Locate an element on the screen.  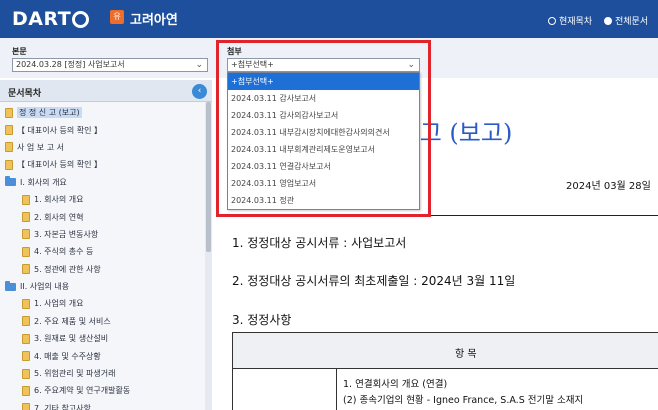
toc-item: 4. 주식의 총수 등 is located at coordinates (102, 251).